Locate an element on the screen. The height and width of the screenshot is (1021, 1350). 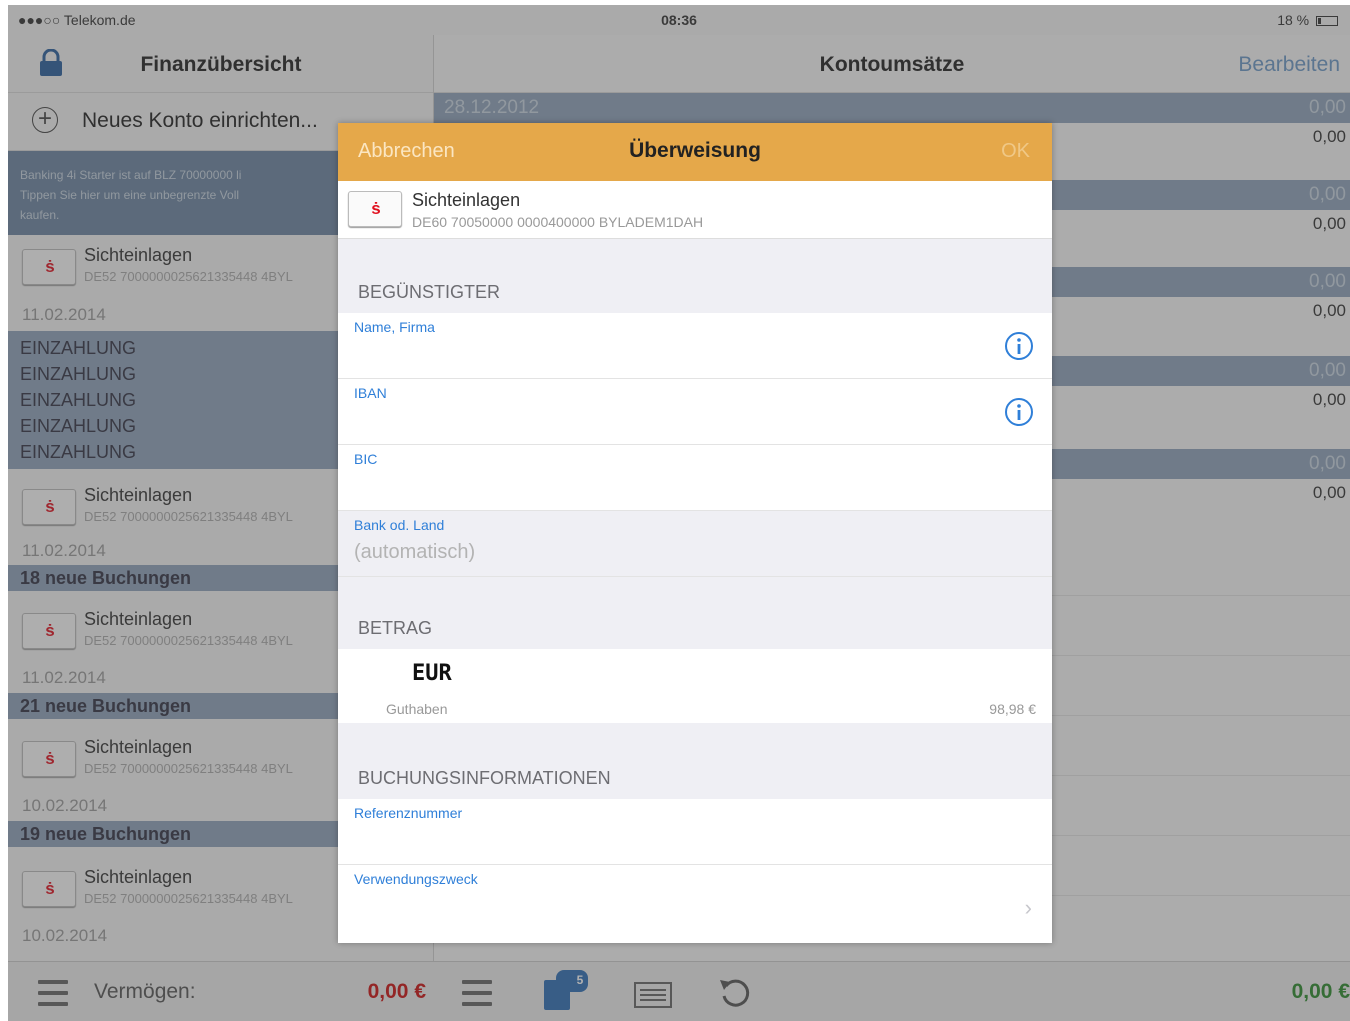
chevron-right-icon: › is located at coordinates (1028, 907).